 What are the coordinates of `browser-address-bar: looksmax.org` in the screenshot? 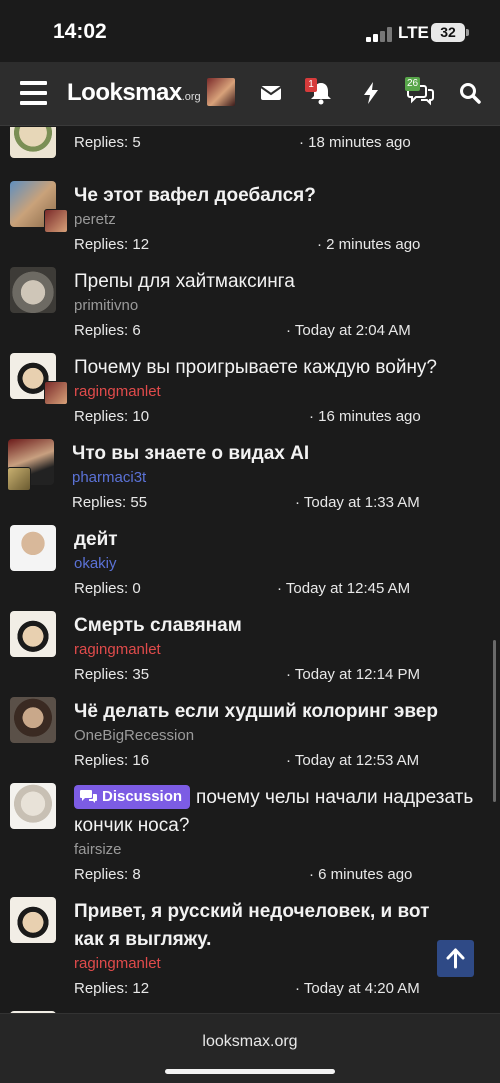 It's located at (250, 1048).